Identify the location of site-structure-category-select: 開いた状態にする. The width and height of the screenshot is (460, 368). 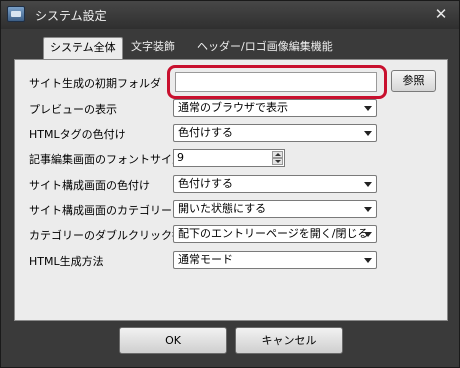
(275, 209).